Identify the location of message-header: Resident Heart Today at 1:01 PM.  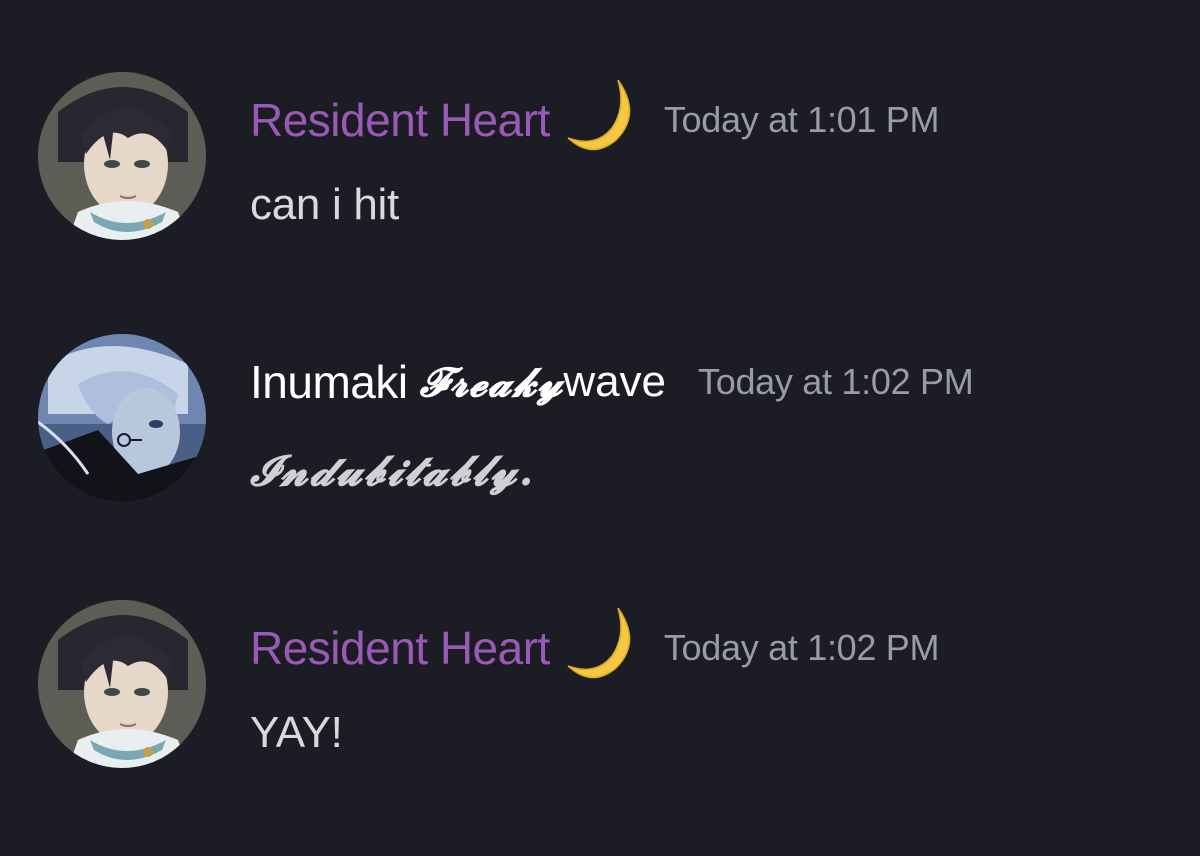
(595, 115).